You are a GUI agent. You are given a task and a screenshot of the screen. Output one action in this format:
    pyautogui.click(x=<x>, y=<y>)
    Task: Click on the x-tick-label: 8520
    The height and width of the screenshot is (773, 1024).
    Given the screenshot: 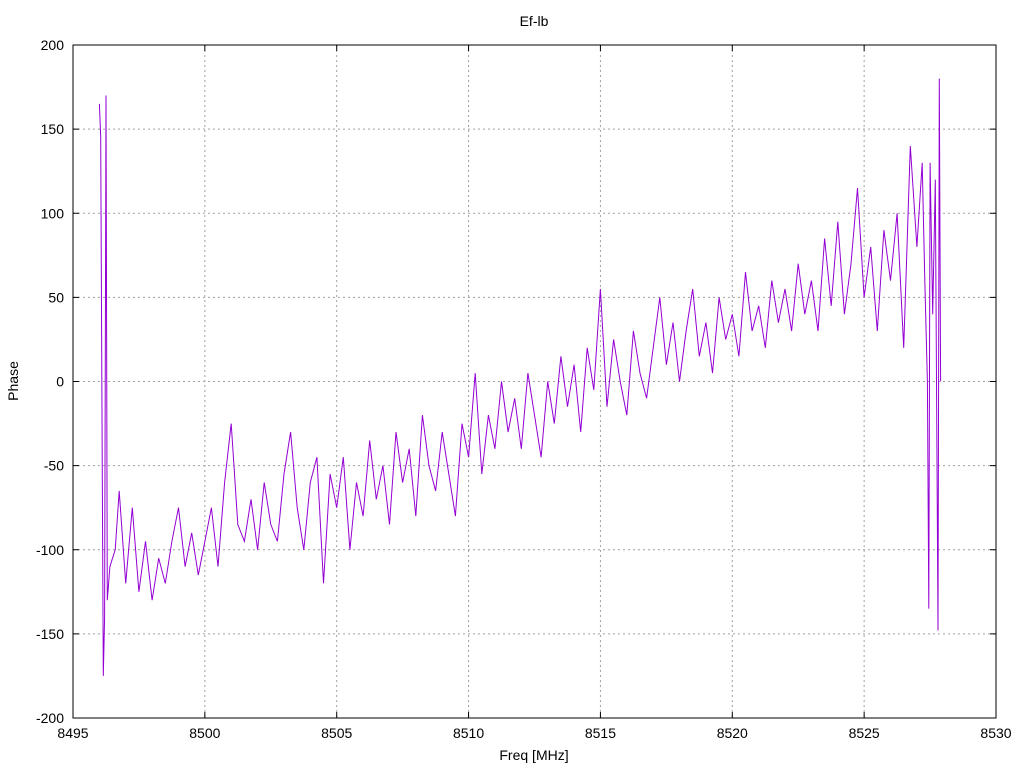 What is the action you would take?
    pyautogui.click(x=732, y=733)
    